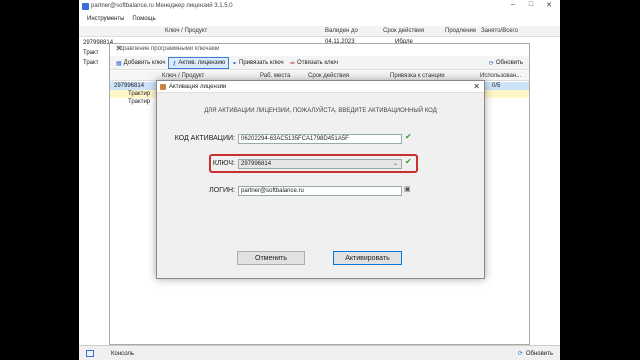  What do you see at coordinates (105, 19) in the screenshot?
I see `menu-tools: Инструменты` at bounding box center [105, 19].